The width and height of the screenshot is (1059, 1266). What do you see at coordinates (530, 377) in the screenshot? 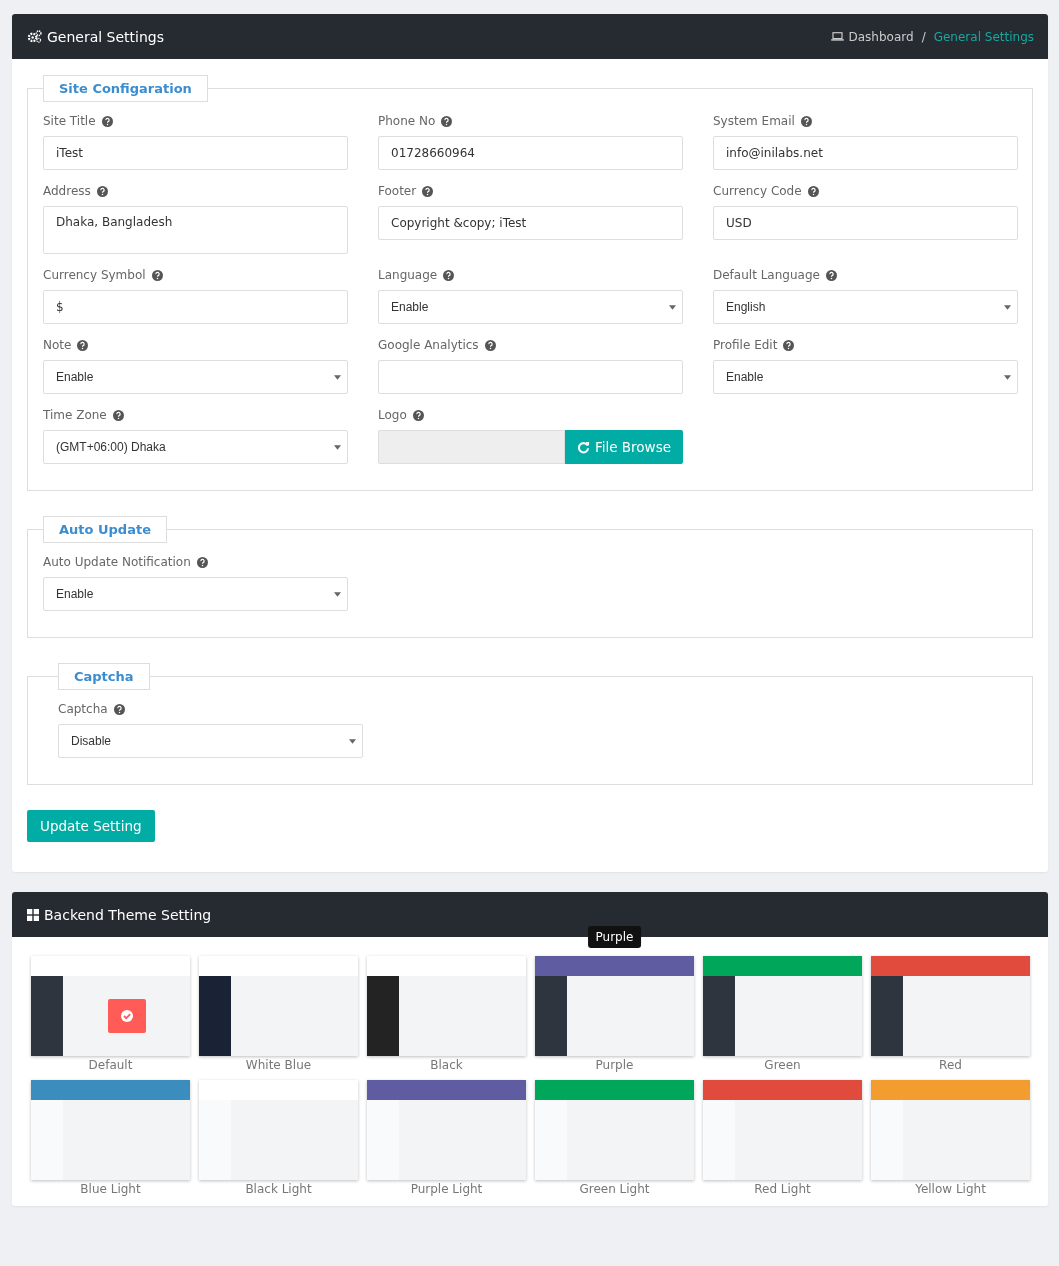
I see `text-field` at bounding box center [530, 377].